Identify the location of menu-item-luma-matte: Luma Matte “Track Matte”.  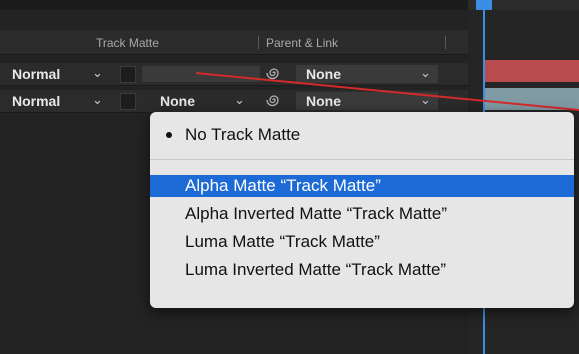
(362, 242).